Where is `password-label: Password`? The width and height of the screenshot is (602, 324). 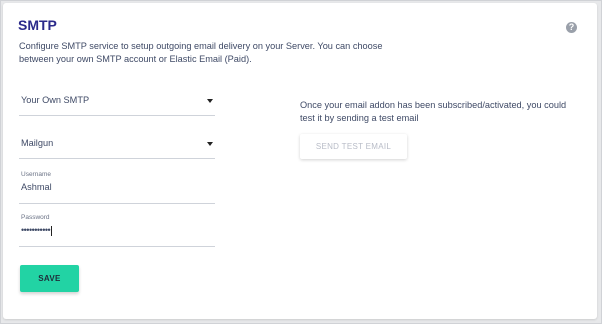
password-label: Password is located at coordinates (35, 217).